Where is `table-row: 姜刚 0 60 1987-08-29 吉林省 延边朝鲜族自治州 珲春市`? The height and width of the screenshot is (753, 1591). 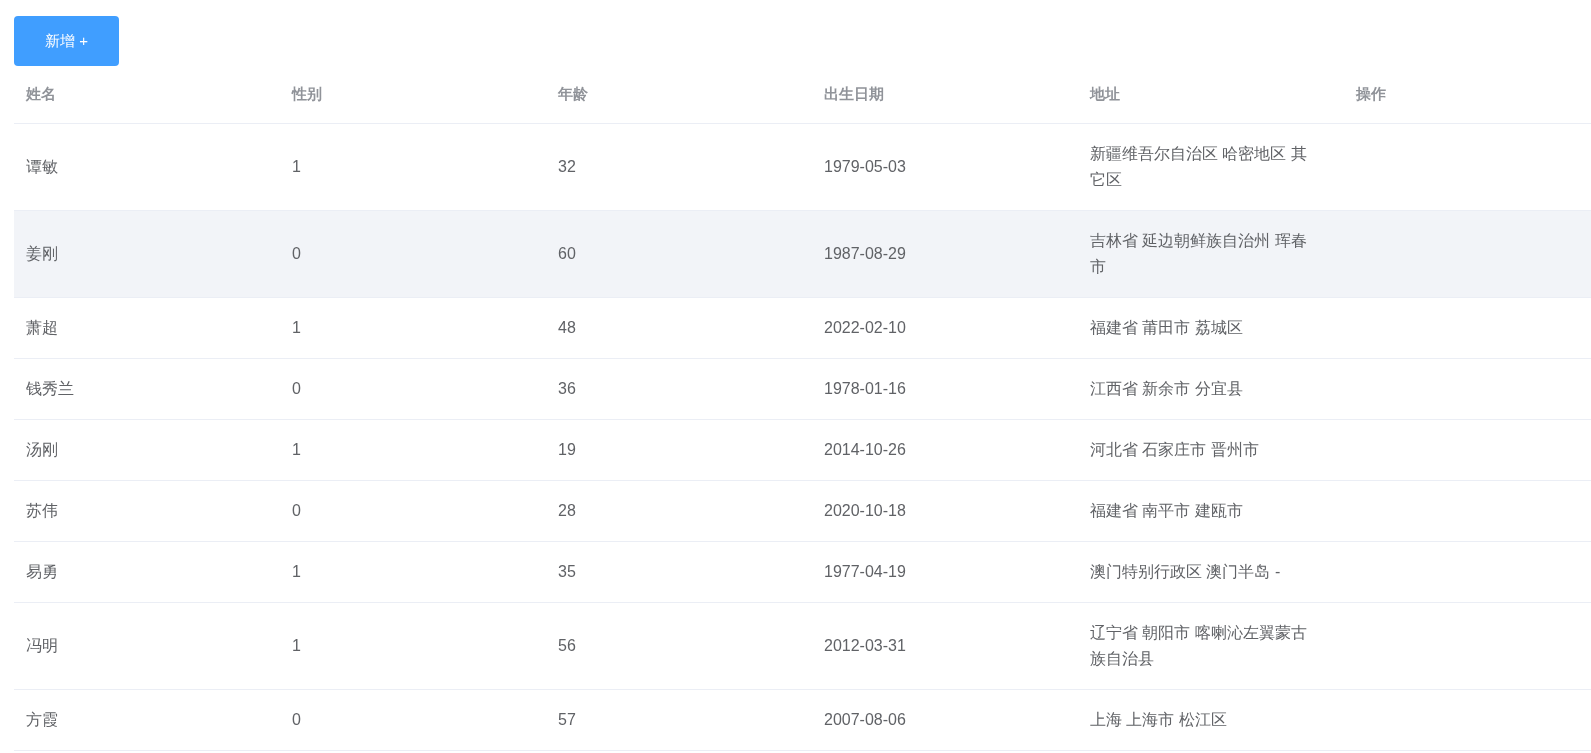
table-row: 姜刚 0 60 1987-08-29 吉林省 延边朝鲜族自治州 珲春市 is located at coordinates (802, 254).